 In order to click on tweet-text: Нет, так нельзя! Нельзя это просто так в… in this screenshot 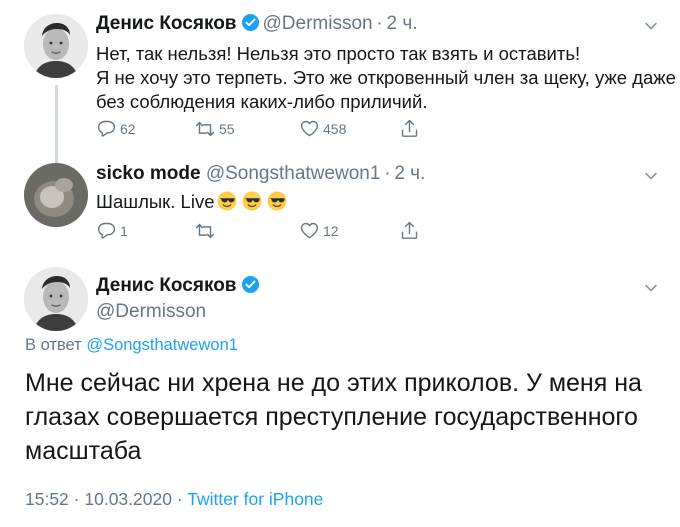, I will do `click(386, 78)`.